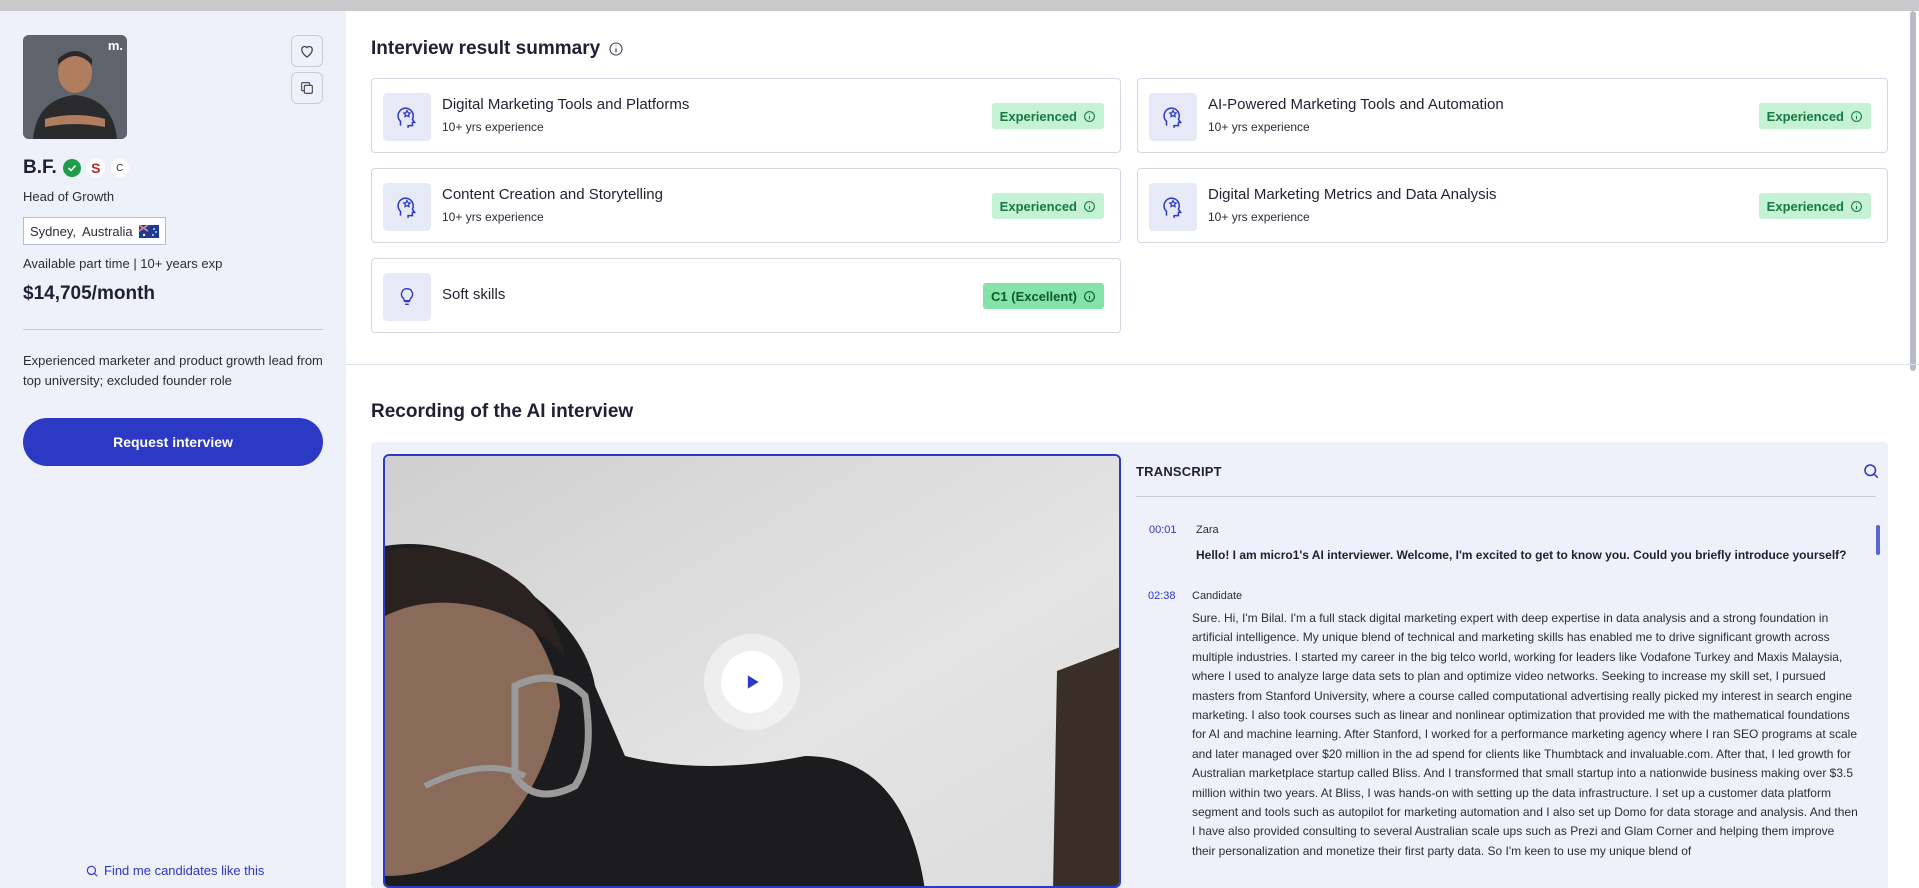 The image size is (1919, 888). I want to click on find-similar-candidates-link: Find me candidates like this, so click(174, 870).